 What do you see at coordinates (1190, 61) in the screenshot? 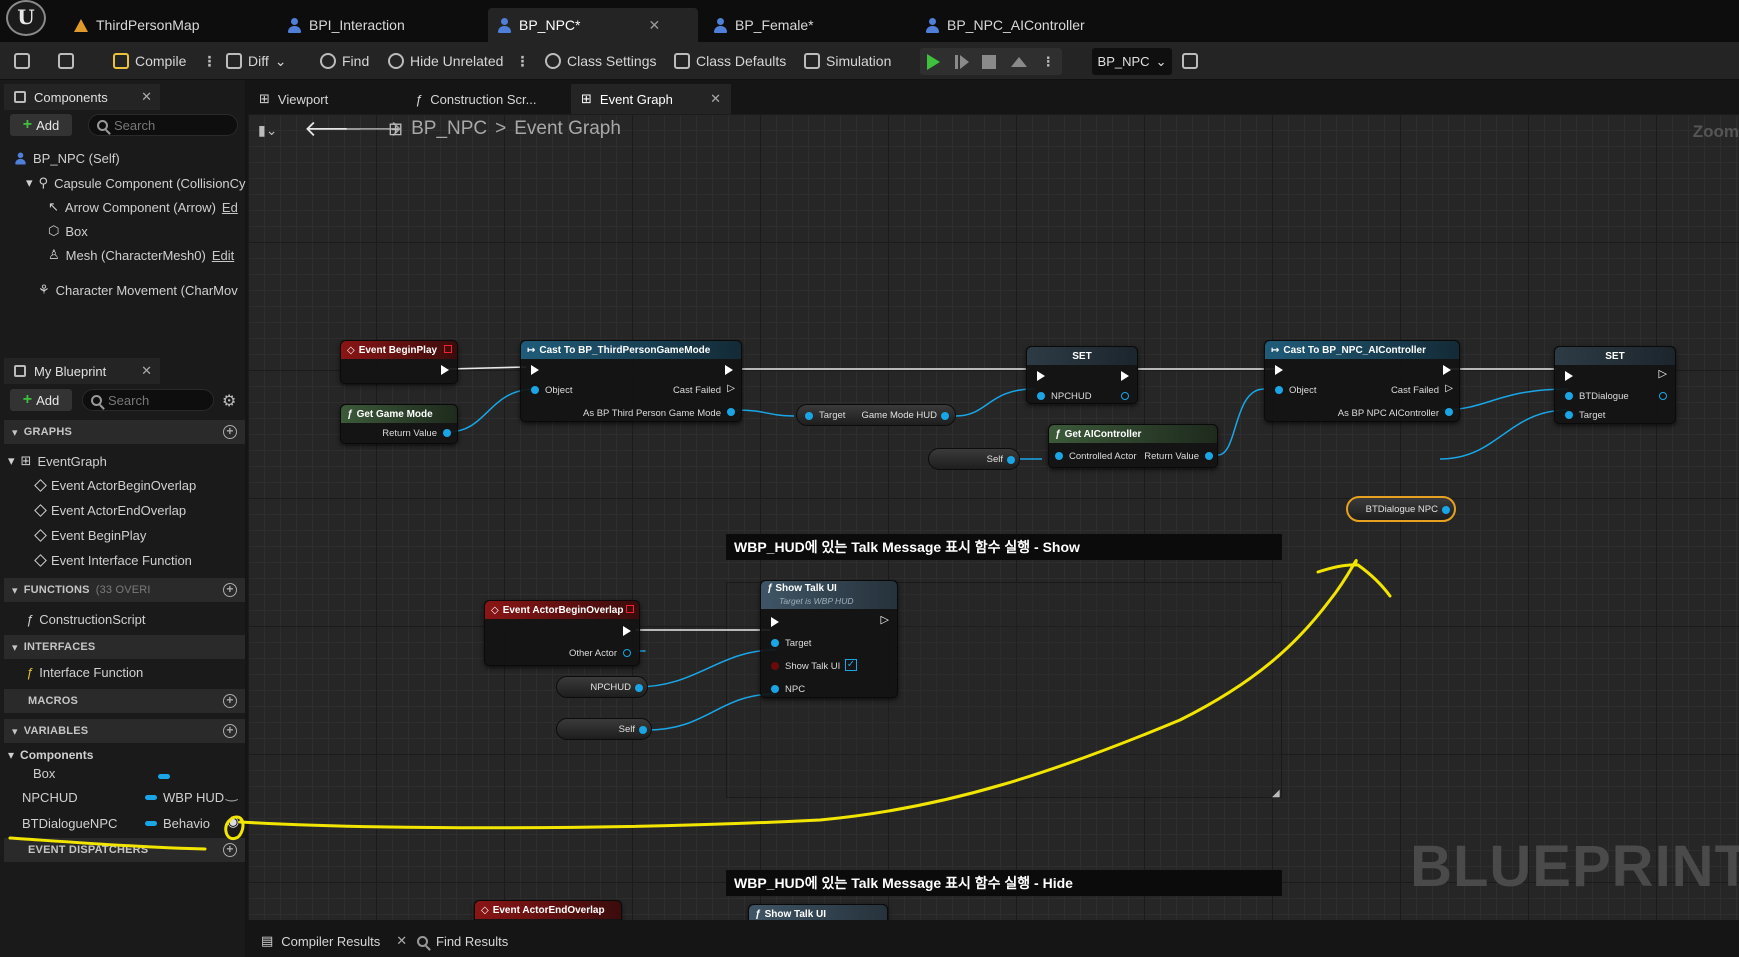
I see `debug-browse-button` at bounding box center [1190, 61].